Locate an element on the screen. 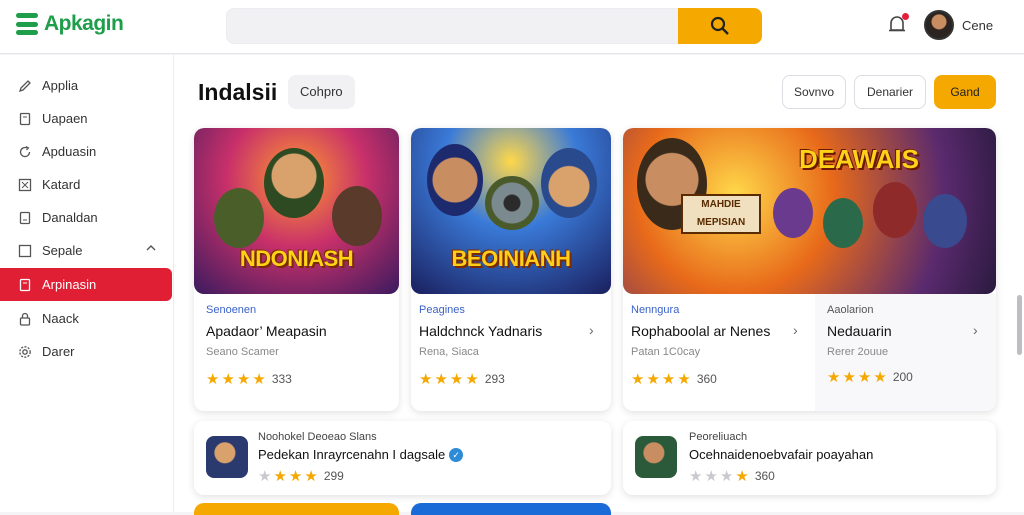 This screenshot has width=1024, height=515. sidebar-item-uapaen: Uapaen is located at coordinates (86, 118).